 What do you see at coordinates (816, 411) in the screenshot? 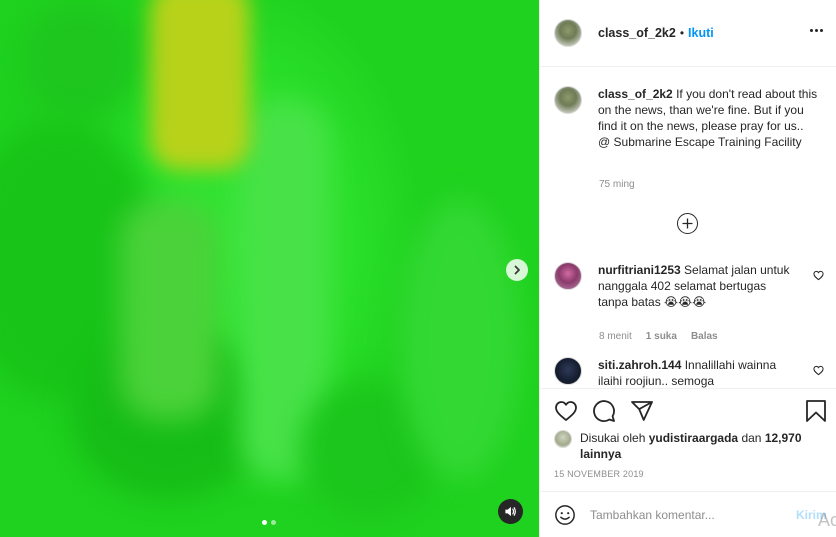
I see `bookmark-icon` at bounding box center [816, 411].